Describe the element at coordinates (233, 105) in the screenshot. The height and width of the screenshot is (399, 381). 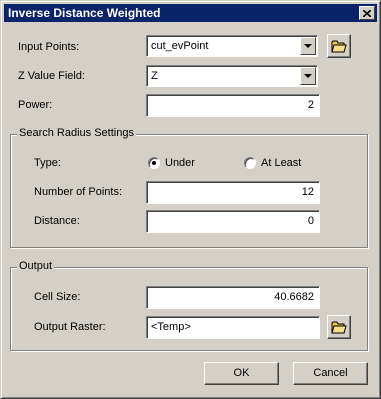
I see `power-input: 2` at that location.